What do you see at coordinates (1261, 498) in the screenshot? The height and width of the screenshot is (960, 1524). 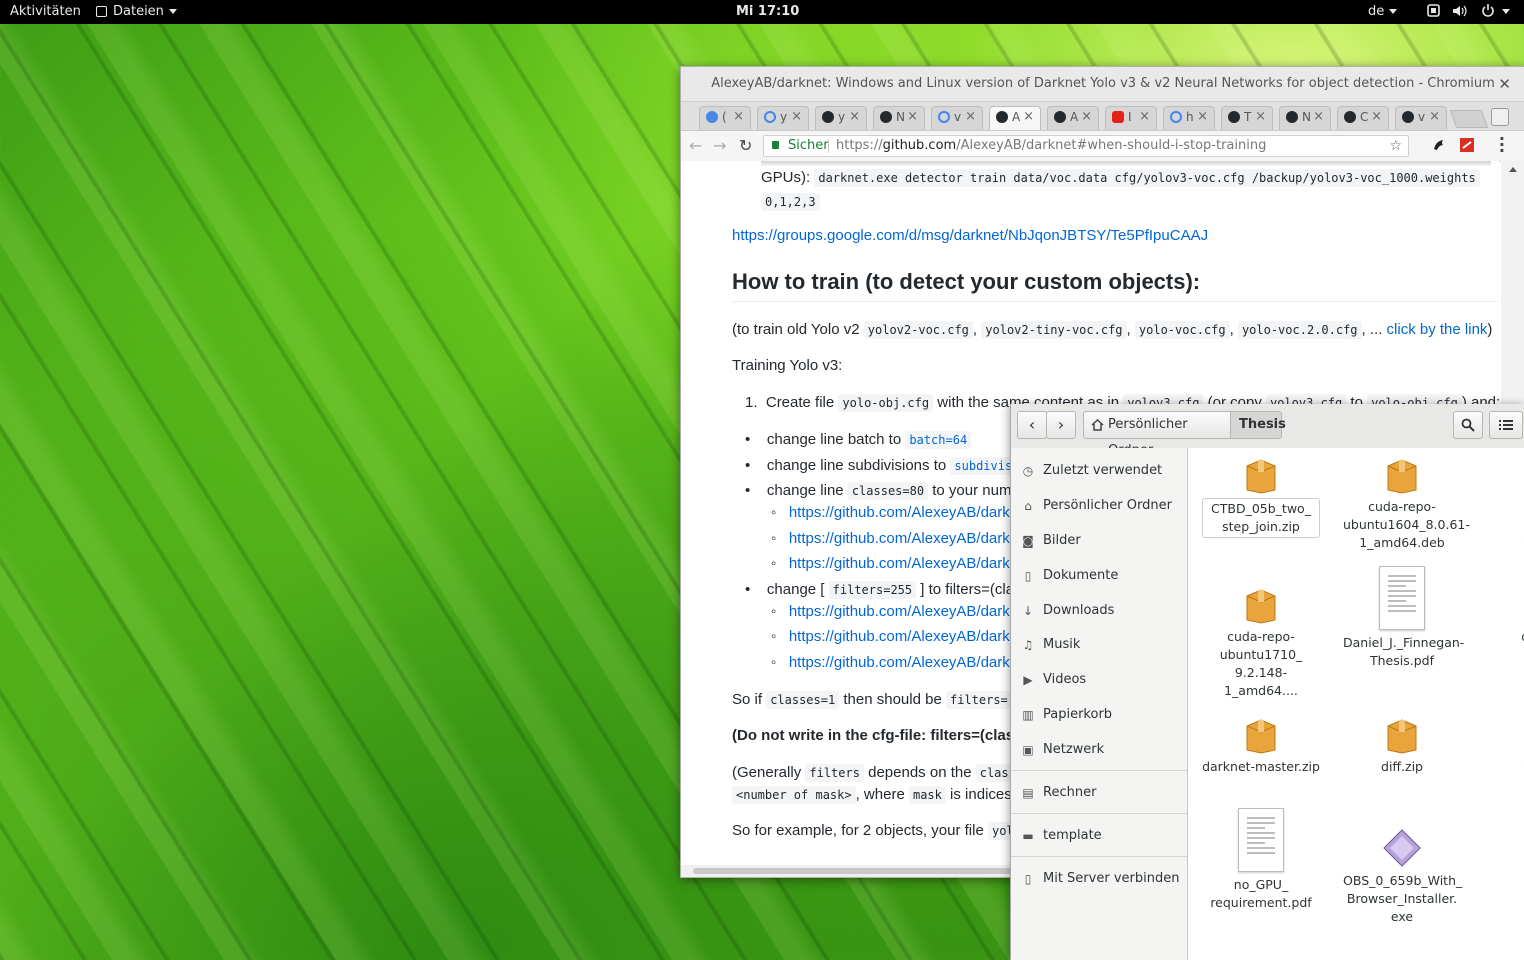 I see `file-item: CTBD_05b_two_ step_join.zip` at bounding box center [1261, 498].